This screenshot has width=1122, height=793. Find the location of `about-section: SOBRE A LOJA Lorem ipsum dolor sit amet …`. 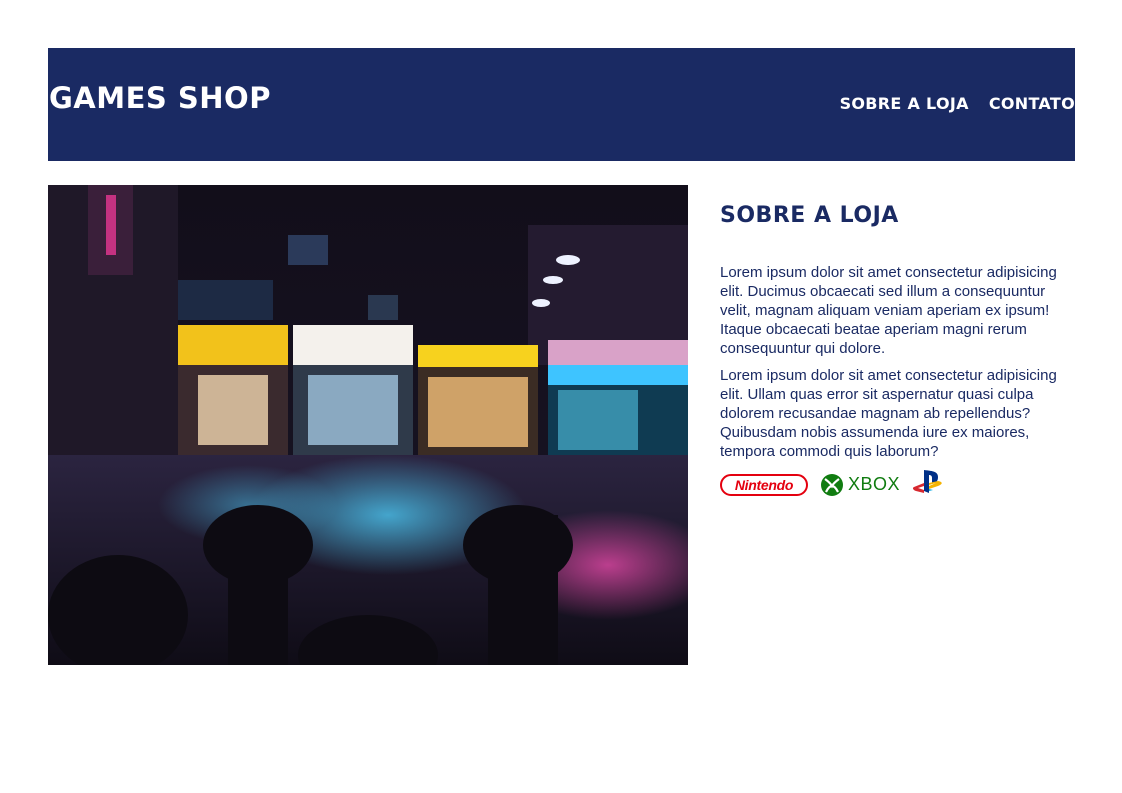

about-section: SOBRE A LOJA Lorem ipsum dolor sit amet … is located at coordinates (895, 351).